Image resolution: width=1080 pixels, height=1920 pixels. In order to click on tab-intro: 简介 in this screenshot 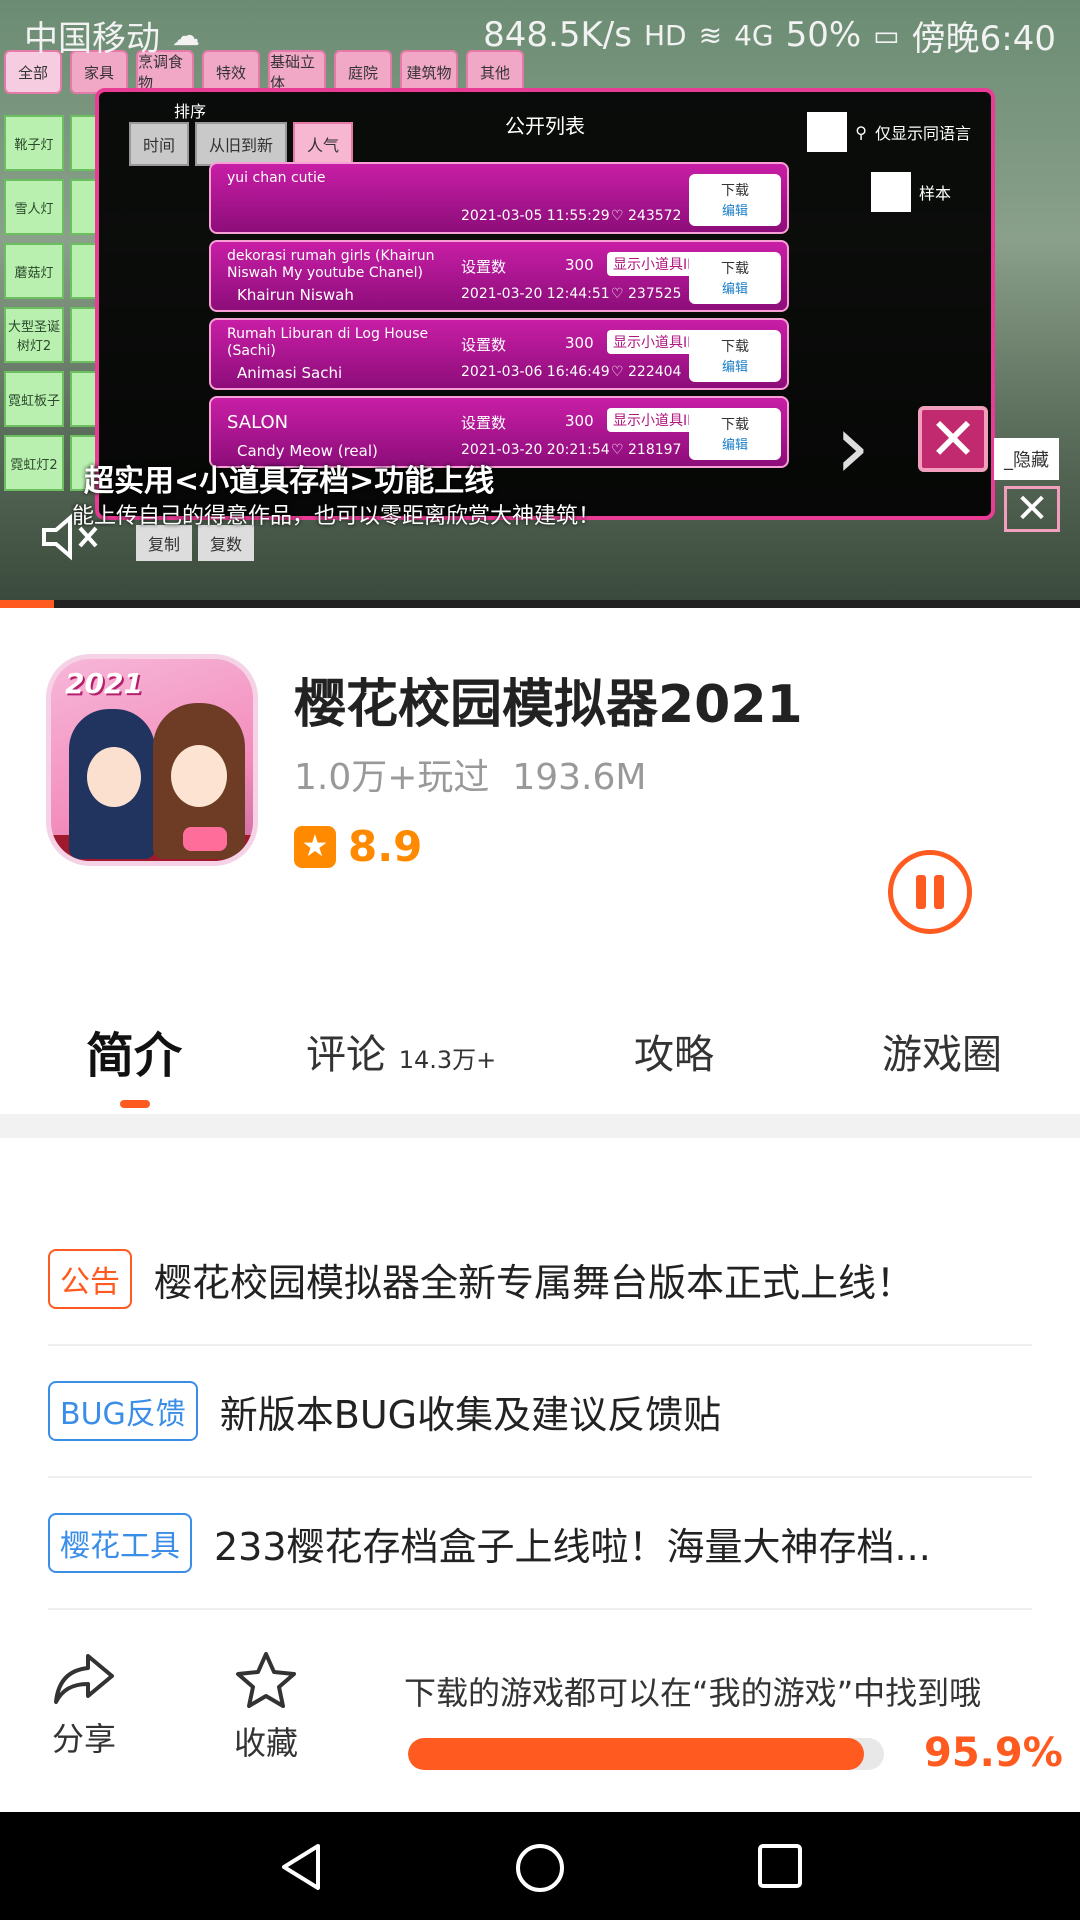, I will do `click(134, 1051)`.